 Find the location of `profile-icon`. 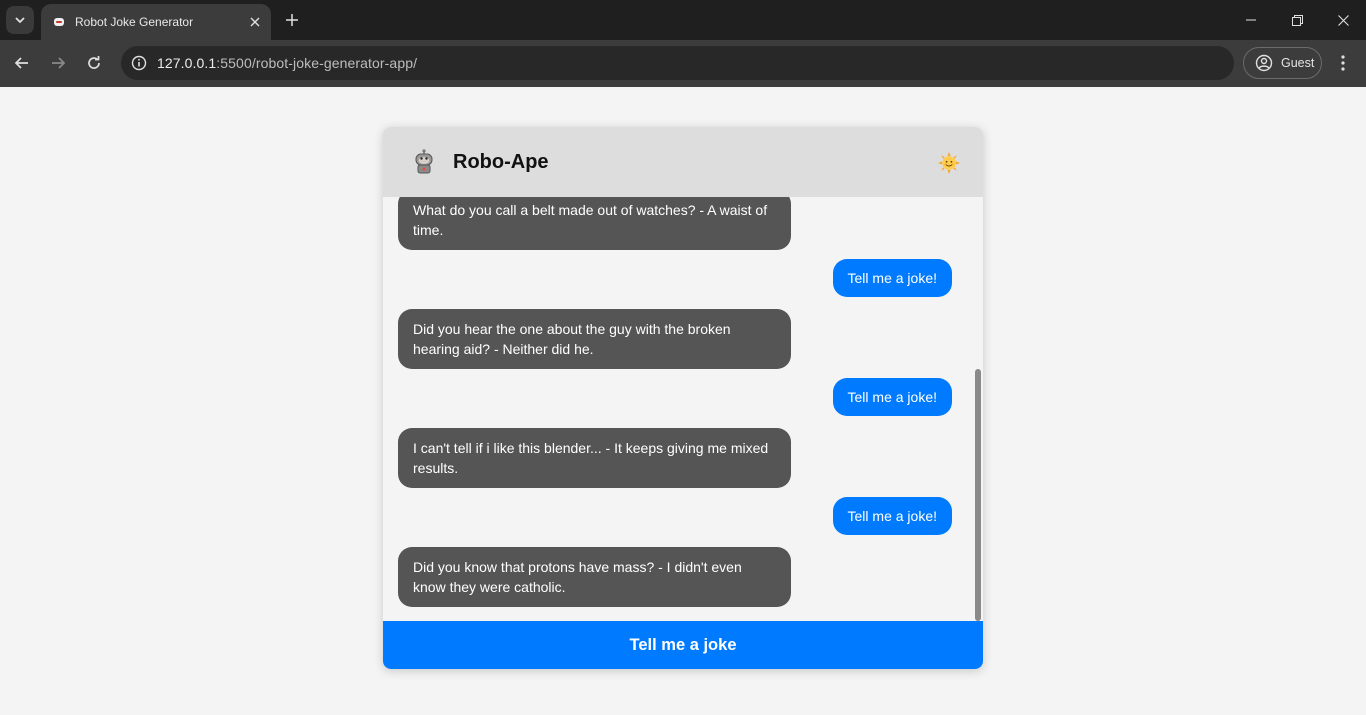

profile-icon is located at coordinates (1264, 63).